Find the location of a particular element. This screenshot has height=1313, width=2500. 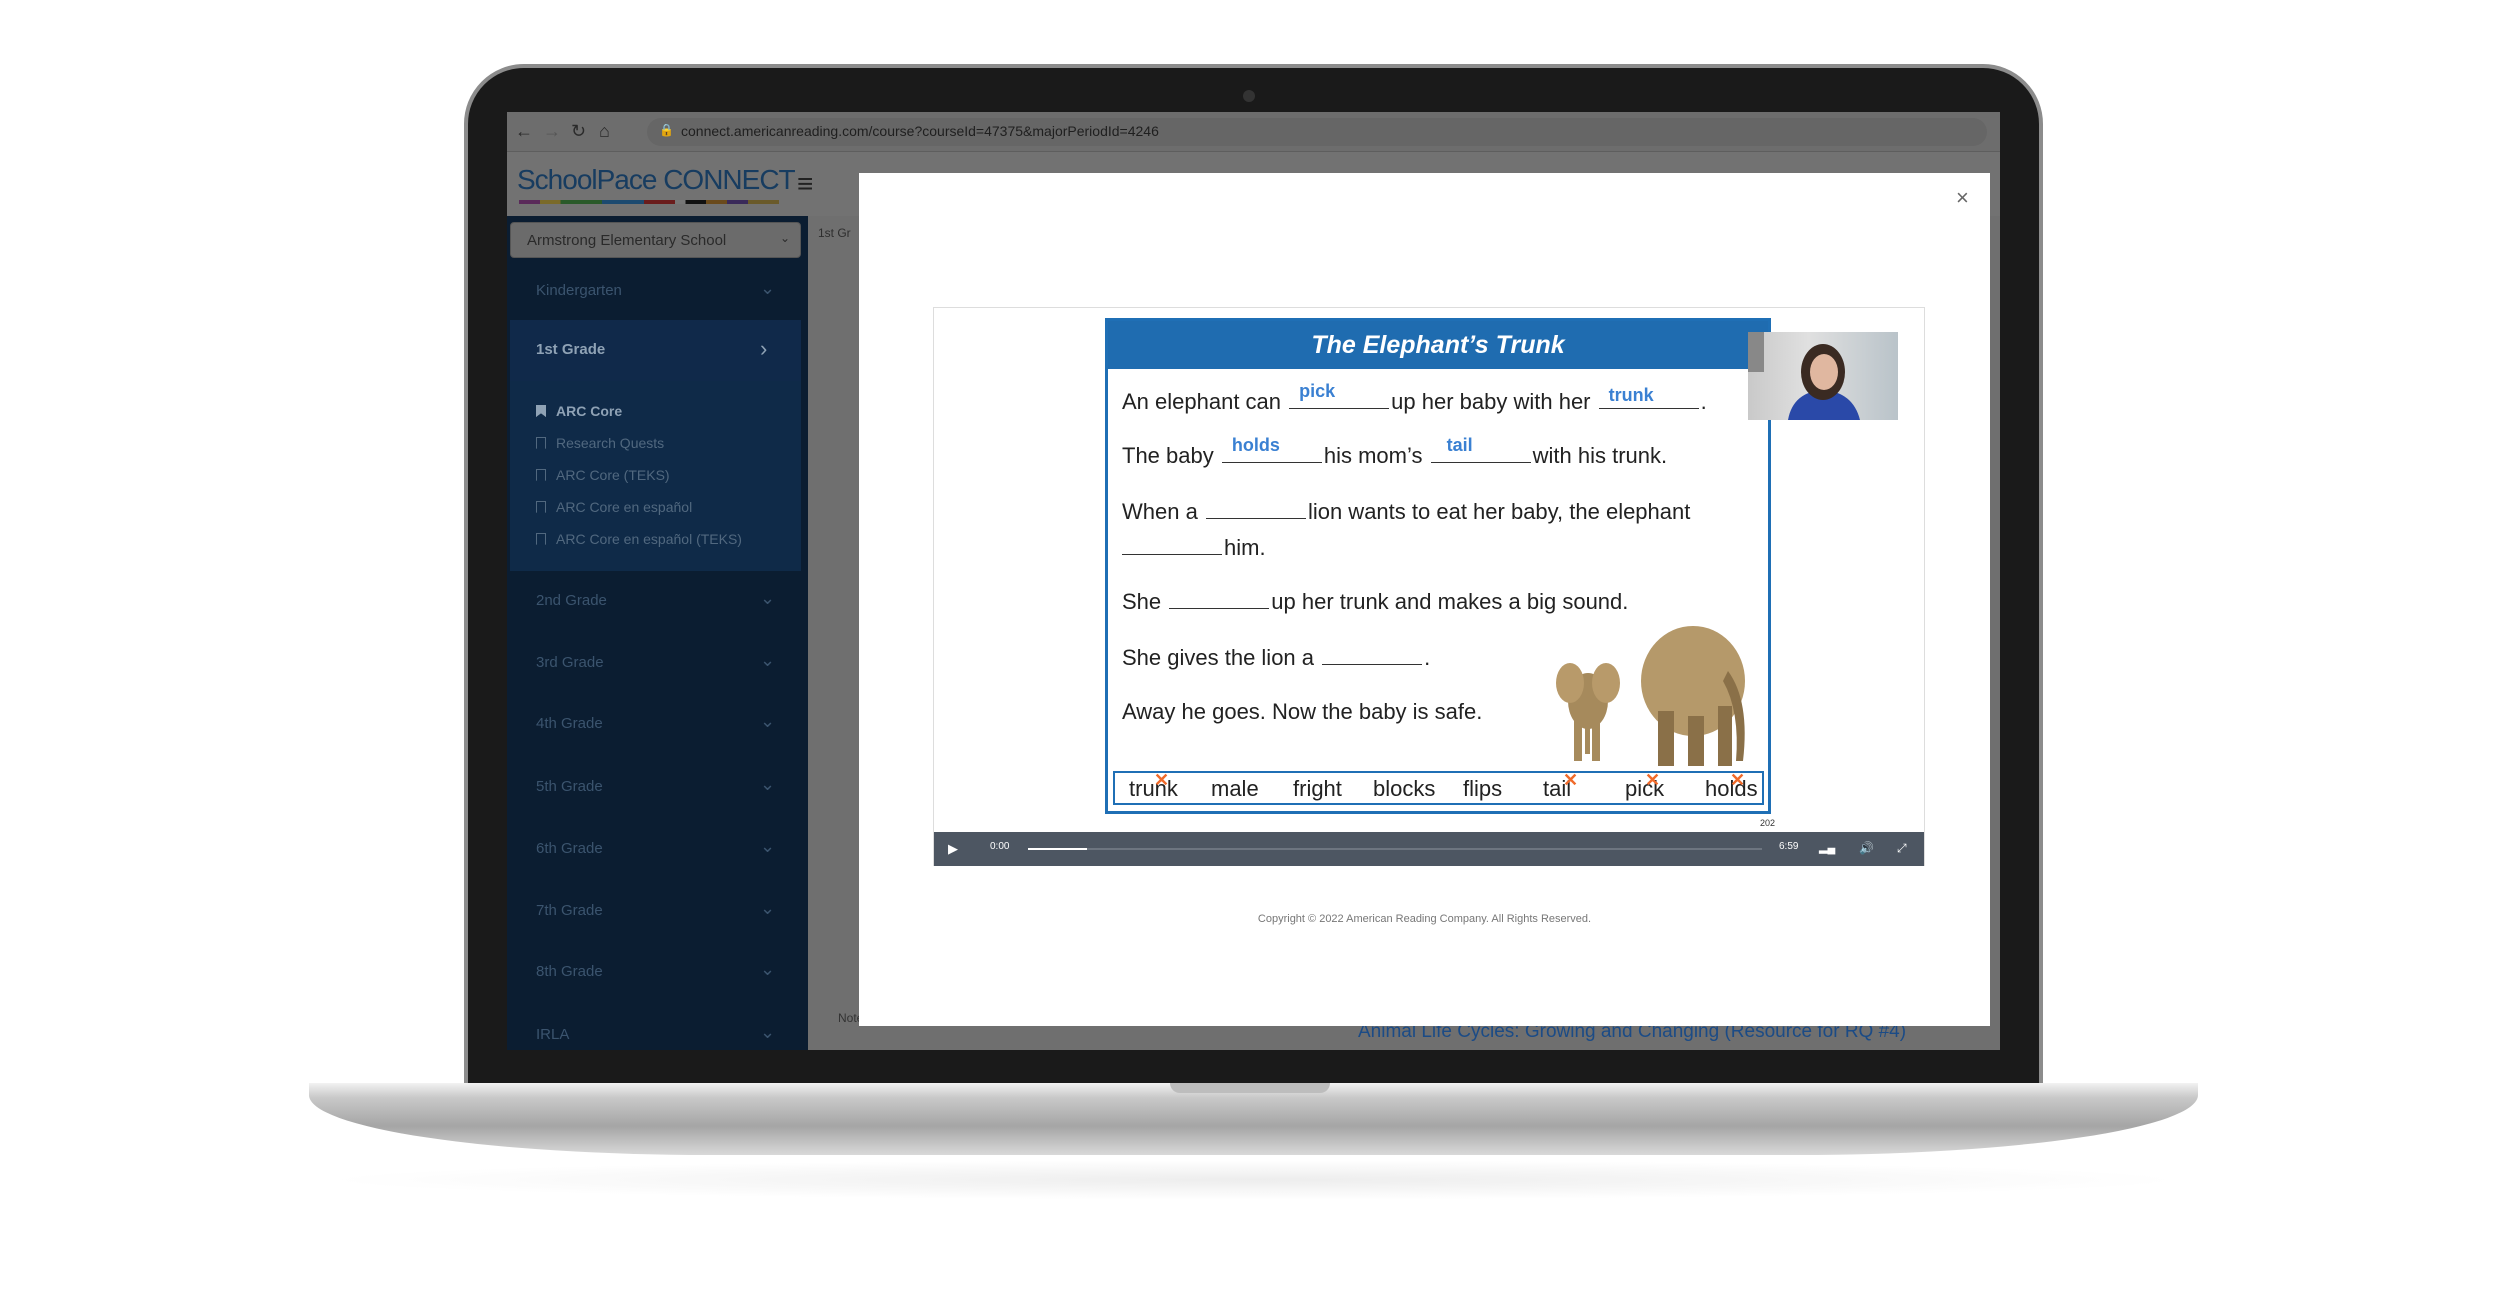

sidebar-subitem-arc-core: ARC Core is located at coordinates (579, 411).